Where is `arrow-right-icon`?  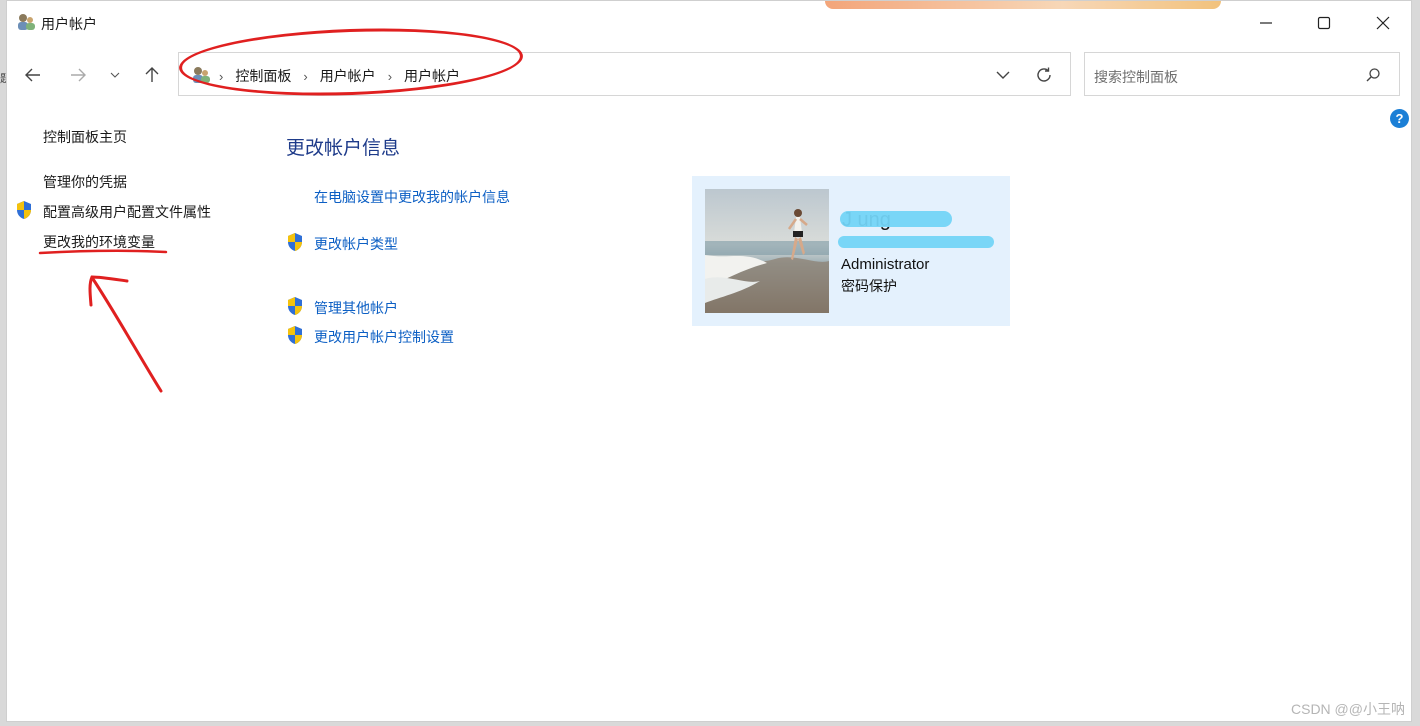 arrow-right-icon is located at coordinates (78, 75).